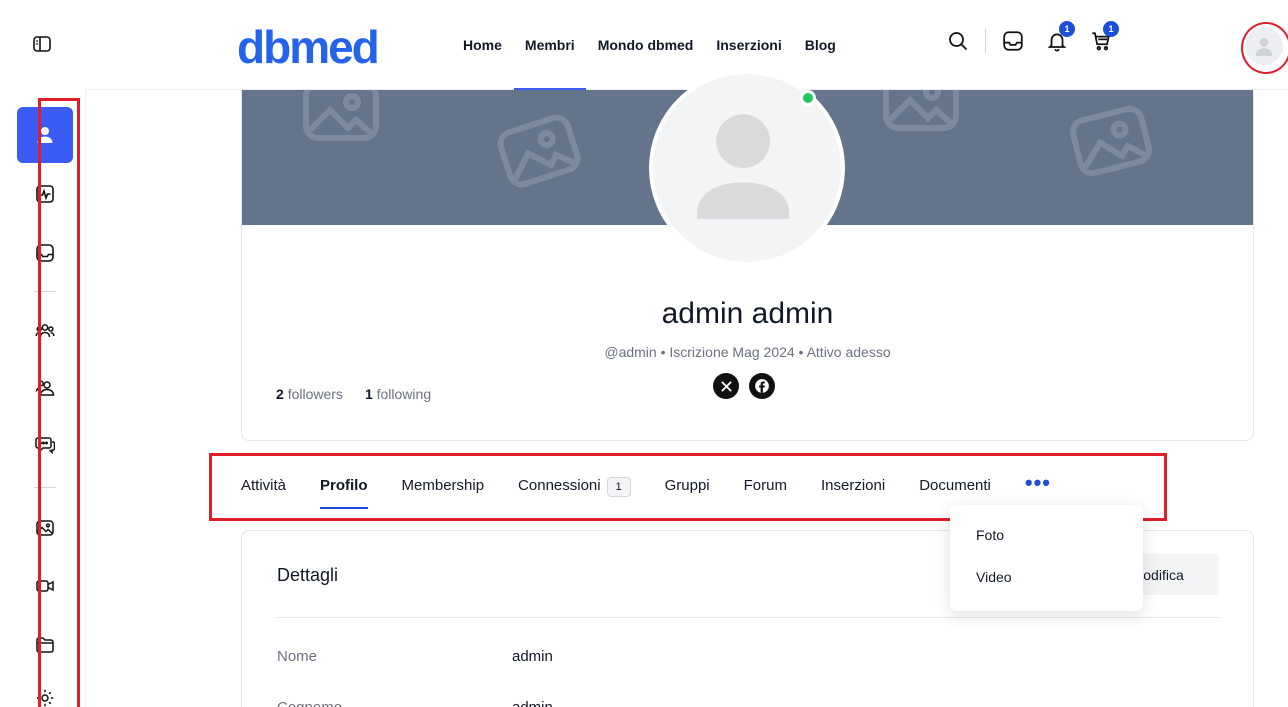 Image resolution: width=1288 pixels, height=707 pixels. I want to click on nav-mondo-dbmed: Mondo dbmed, so click(646, 45).